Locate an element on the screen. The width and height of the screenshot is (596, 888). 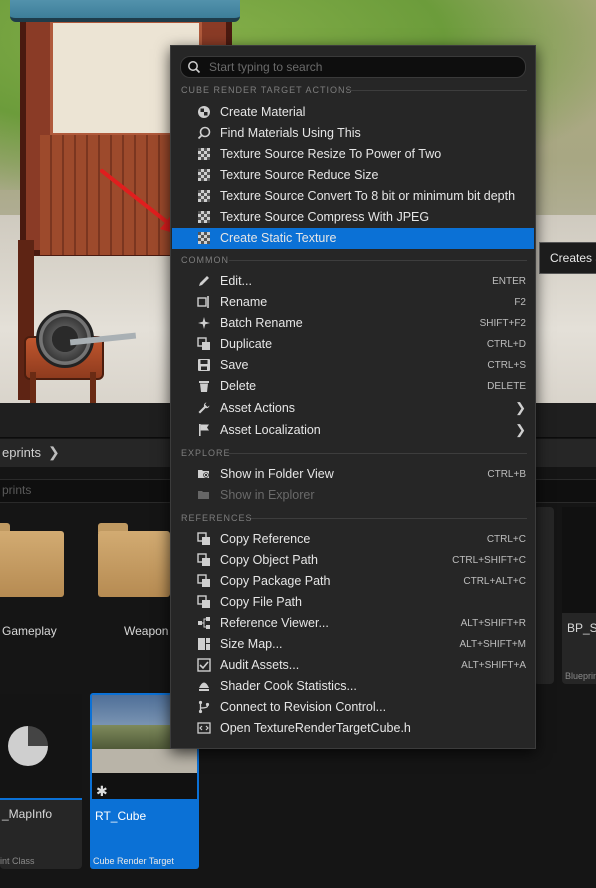
folder-icon is located at coordinates (204, 495).